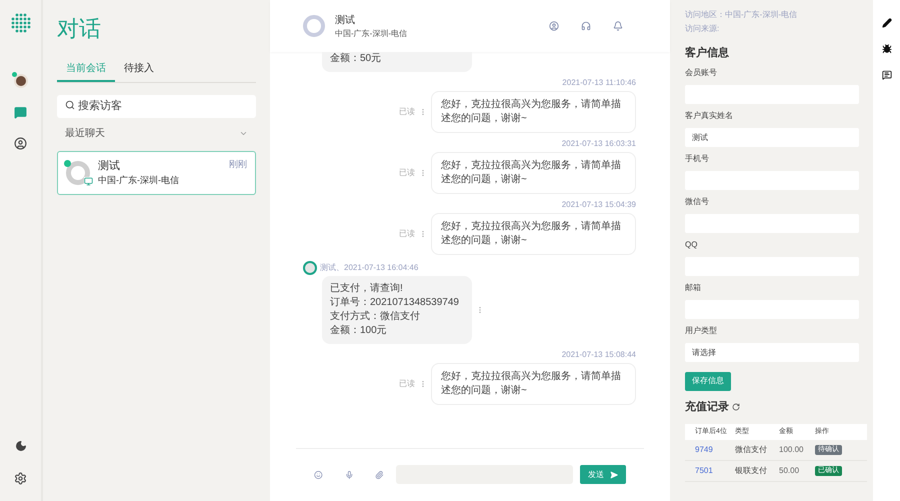 This screenshot has width=900, height=501. I want to click on message-time: 刚刚, so click(238, 164).